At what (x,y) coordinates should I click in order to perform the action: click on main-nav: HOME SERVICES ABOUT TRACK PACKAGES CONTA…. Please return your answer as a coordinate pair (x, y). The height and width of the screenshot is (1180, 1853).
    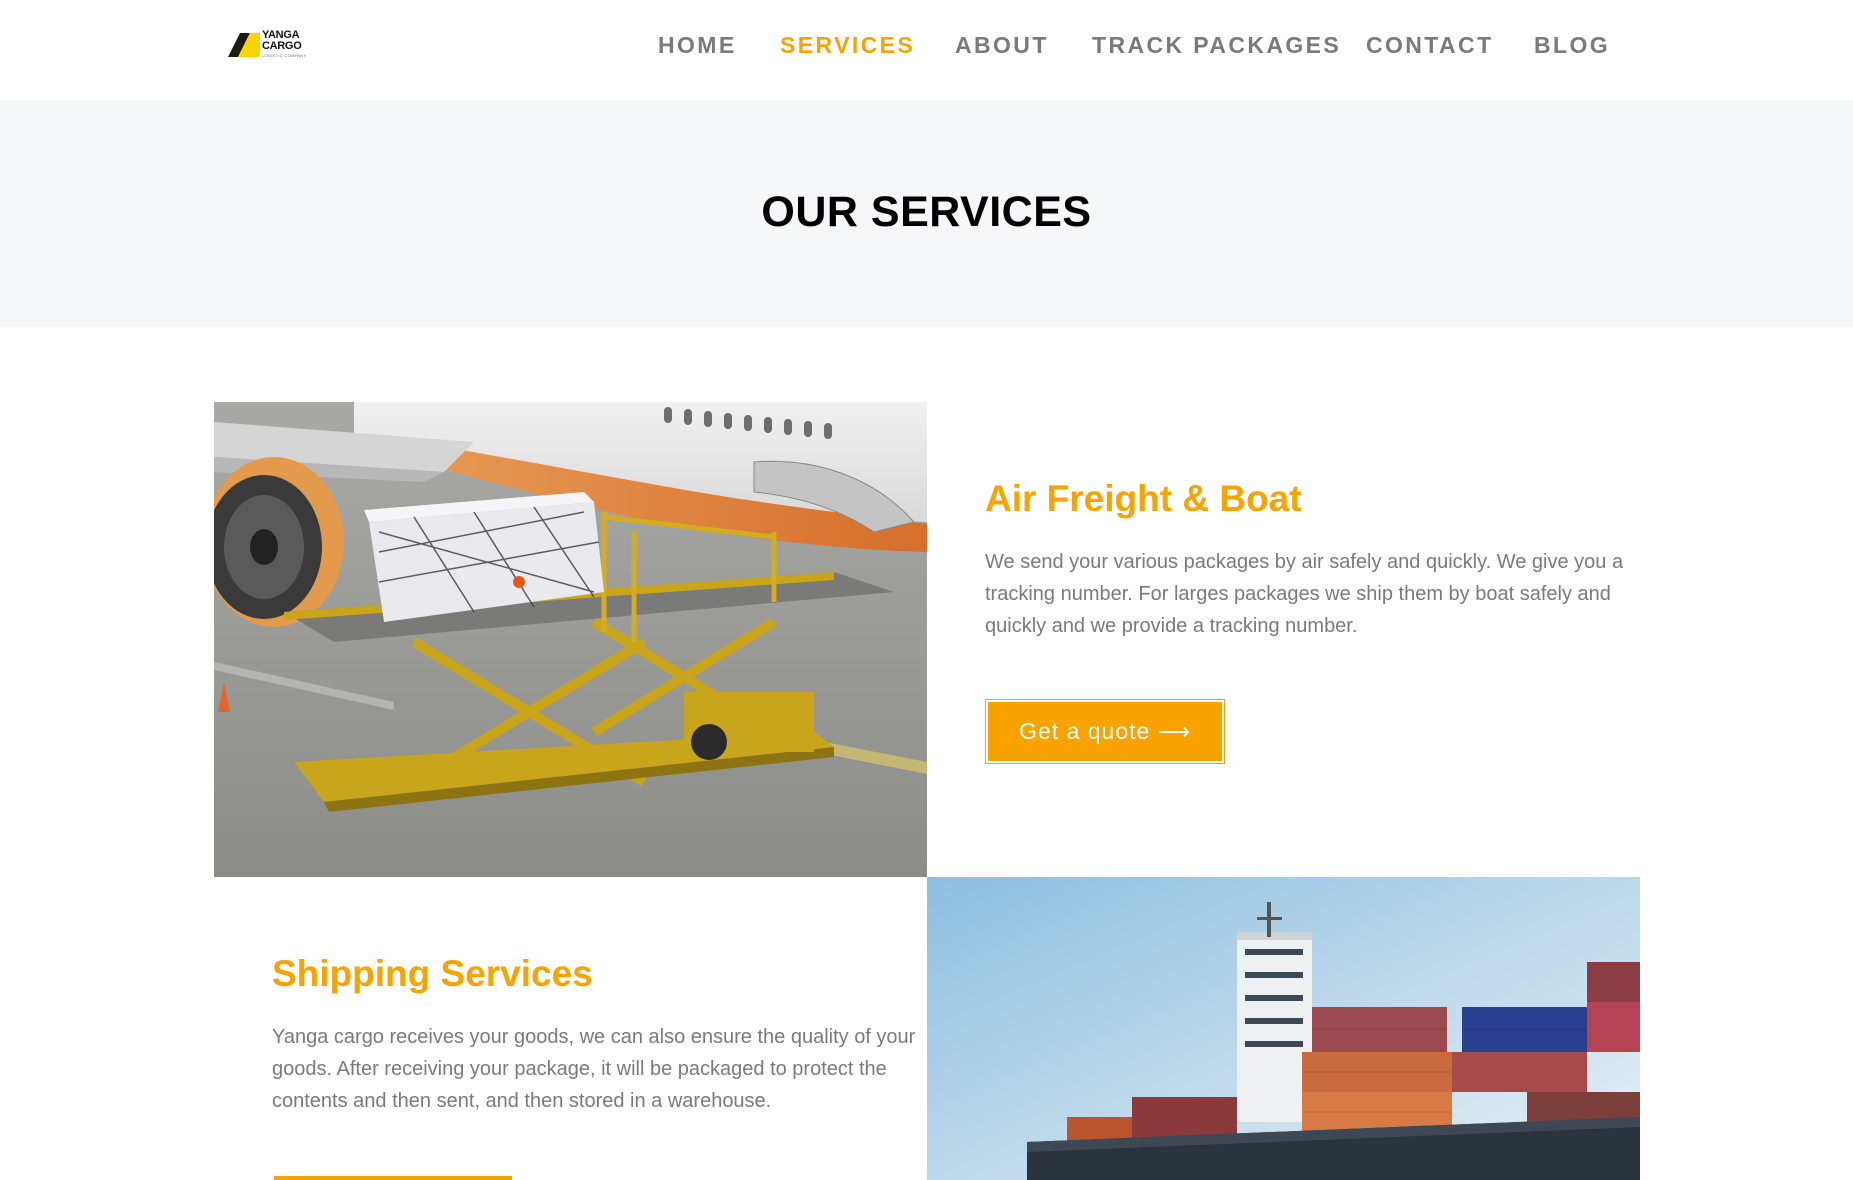
    Looking at the image, I should click on (926, 45).